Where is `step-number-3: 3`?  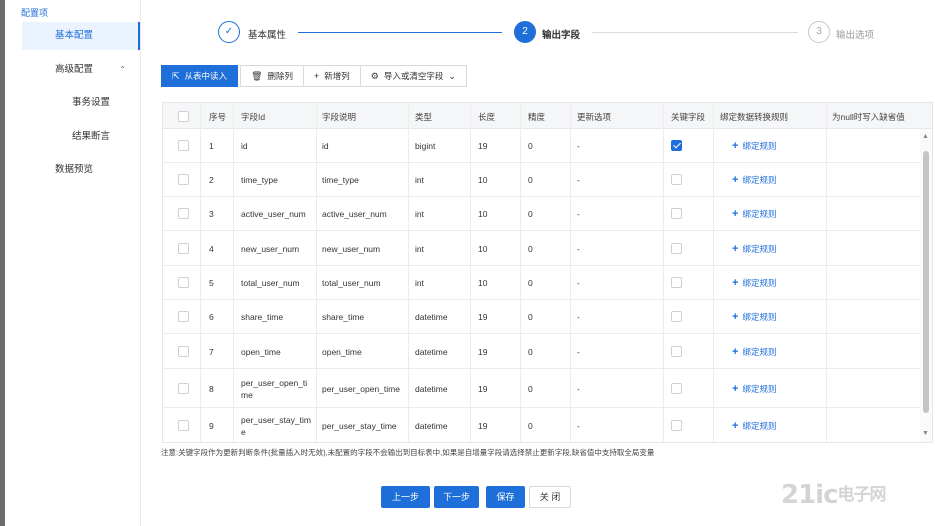
step-number-3: 3 is located at coordinates (819, 32).